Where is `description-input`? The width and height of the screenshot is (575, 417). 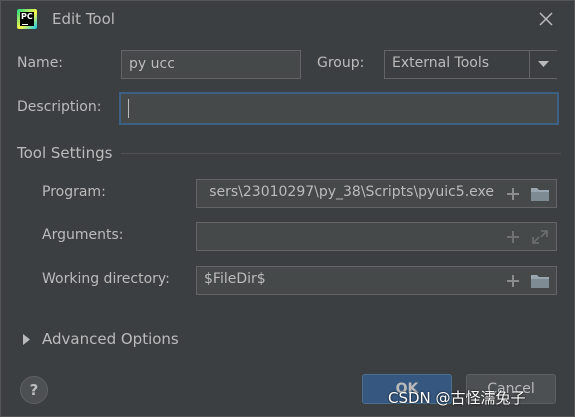 description-input is located at coordinates (339, 108).